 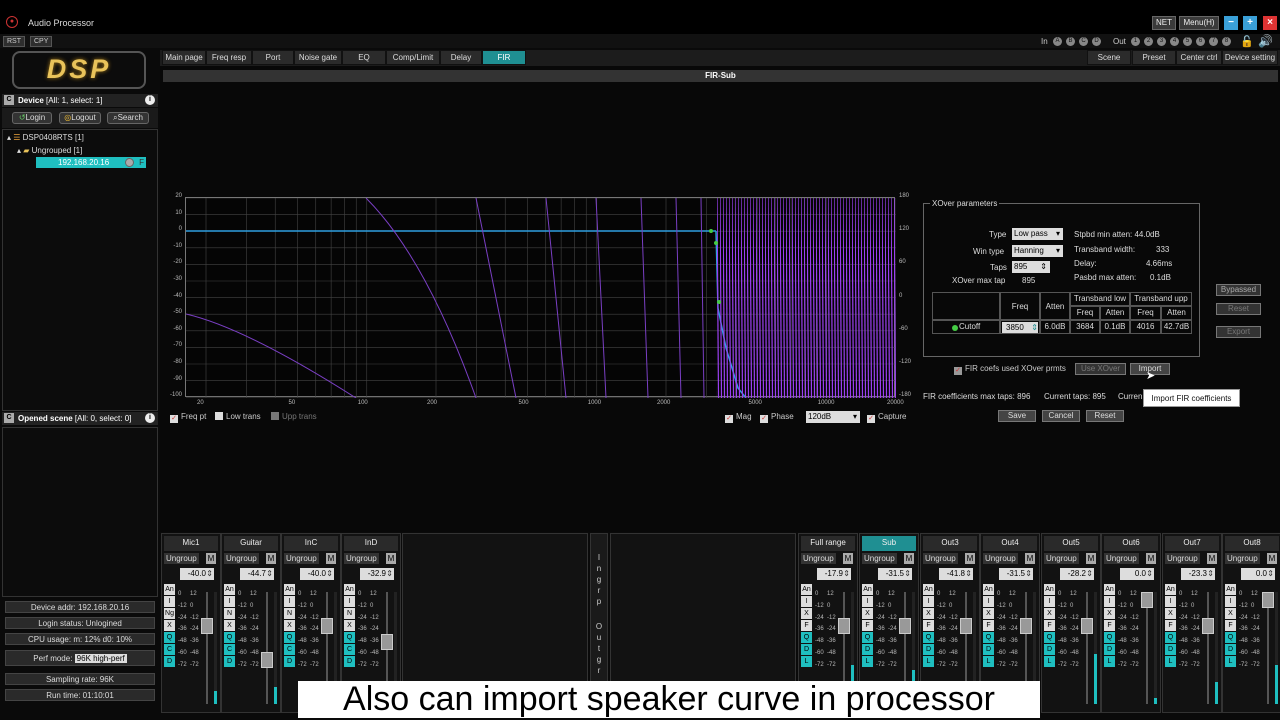 What do you see at coordinates (504, 57) in the screenshot?
I see `tab-fir: FIR` at bounding box center [504, 57].